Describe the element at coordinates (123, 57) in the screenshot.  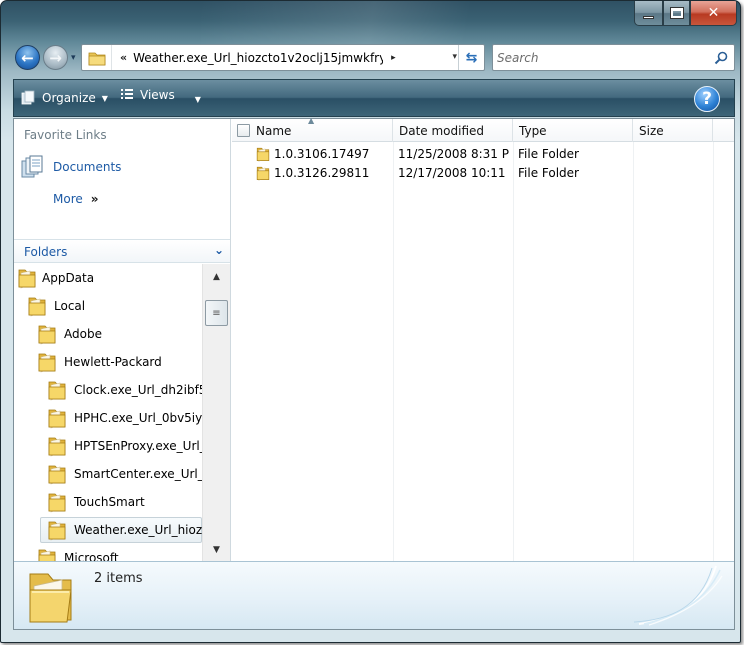
I see `address-overflow-chevron: «` at that location.